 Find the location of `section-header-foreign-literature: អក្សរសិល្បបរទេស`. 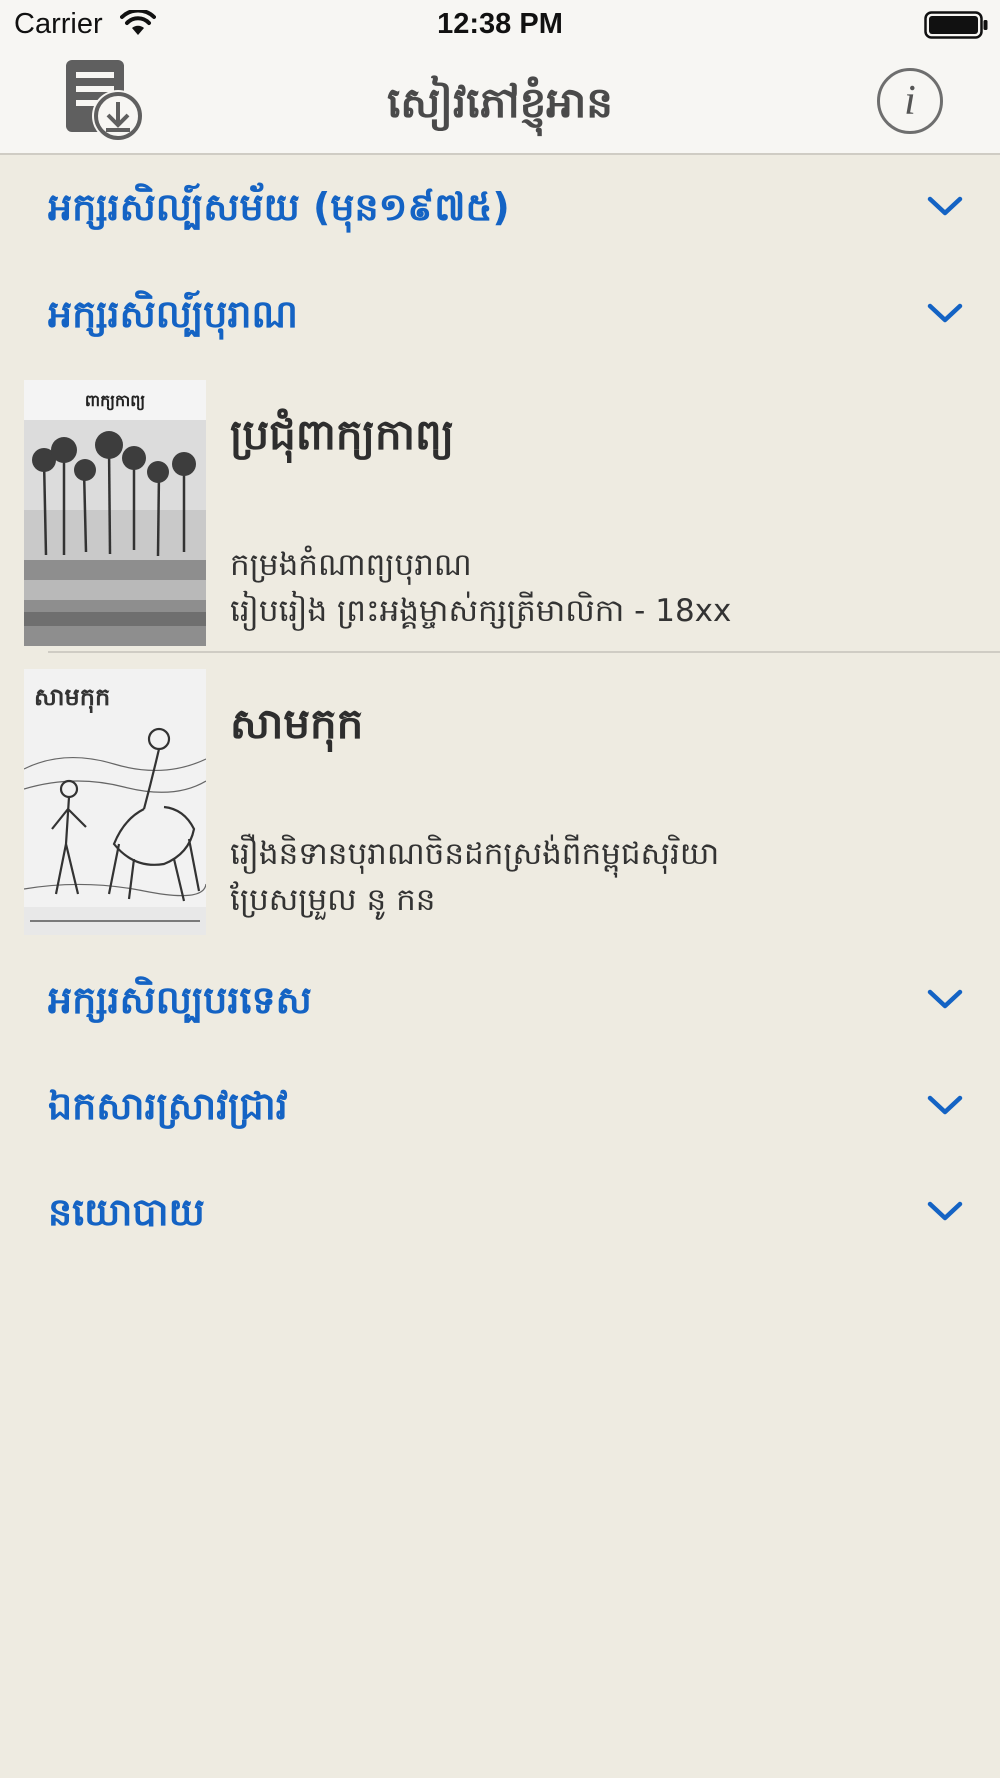

section-header-foreign-literature: អក្សរសិល្បបរទេស is located at coordinates (500, 1000).